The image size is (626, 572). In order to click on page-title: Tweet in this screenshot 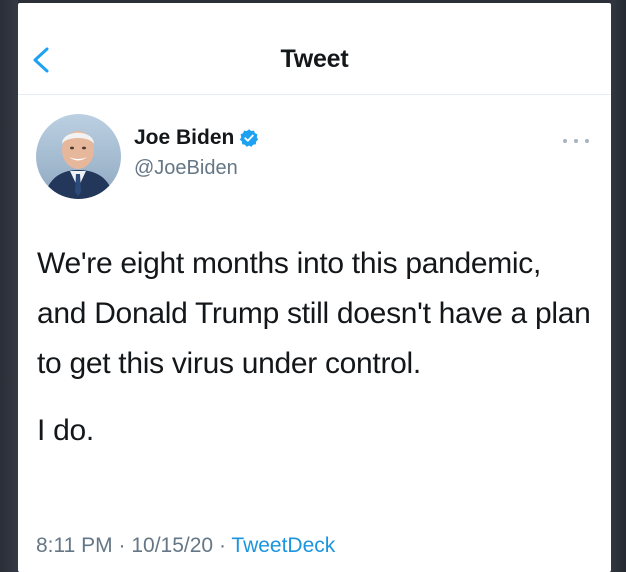, I will do `click(314, 59)`.